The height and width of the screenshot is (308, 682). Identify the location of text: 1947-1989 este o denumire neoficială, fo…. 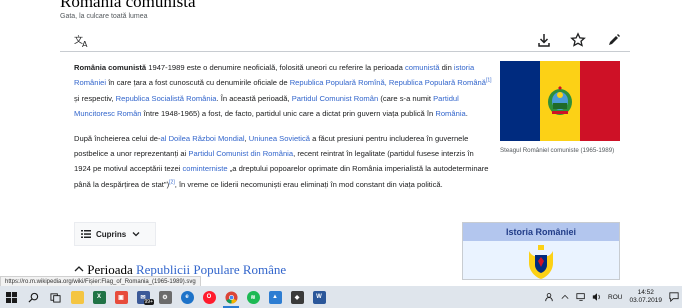
(275, 67).